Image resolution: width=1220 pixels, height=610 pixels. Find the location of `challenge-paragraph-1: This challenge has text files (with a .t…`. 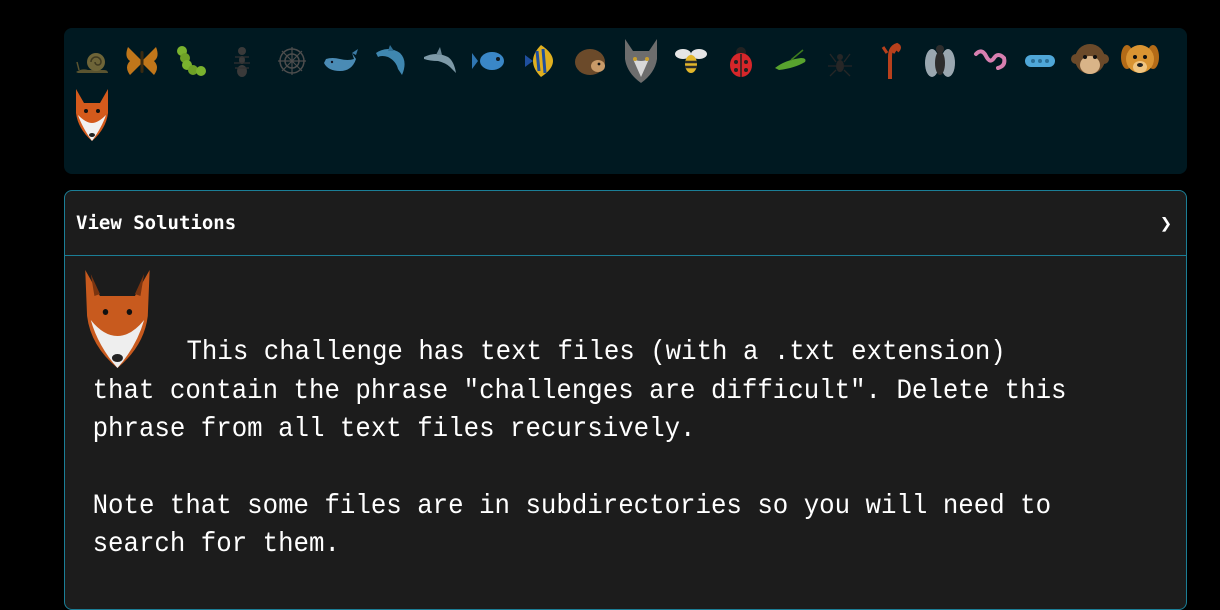

challenge-paragraph-1: This challenge has text files (with a .t… is located at coordinates (579, 391).